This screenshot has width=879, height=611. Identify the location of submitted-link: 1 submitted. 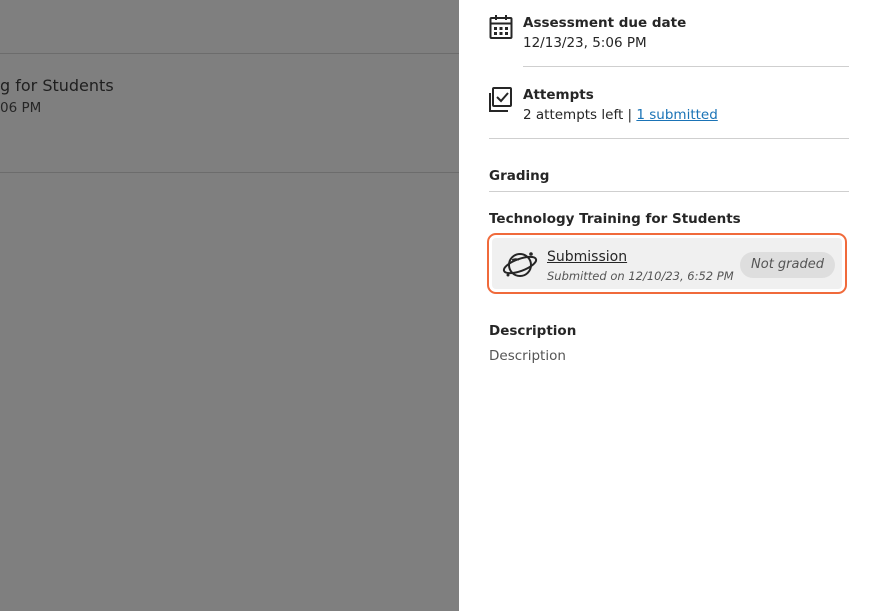
(676, 115).